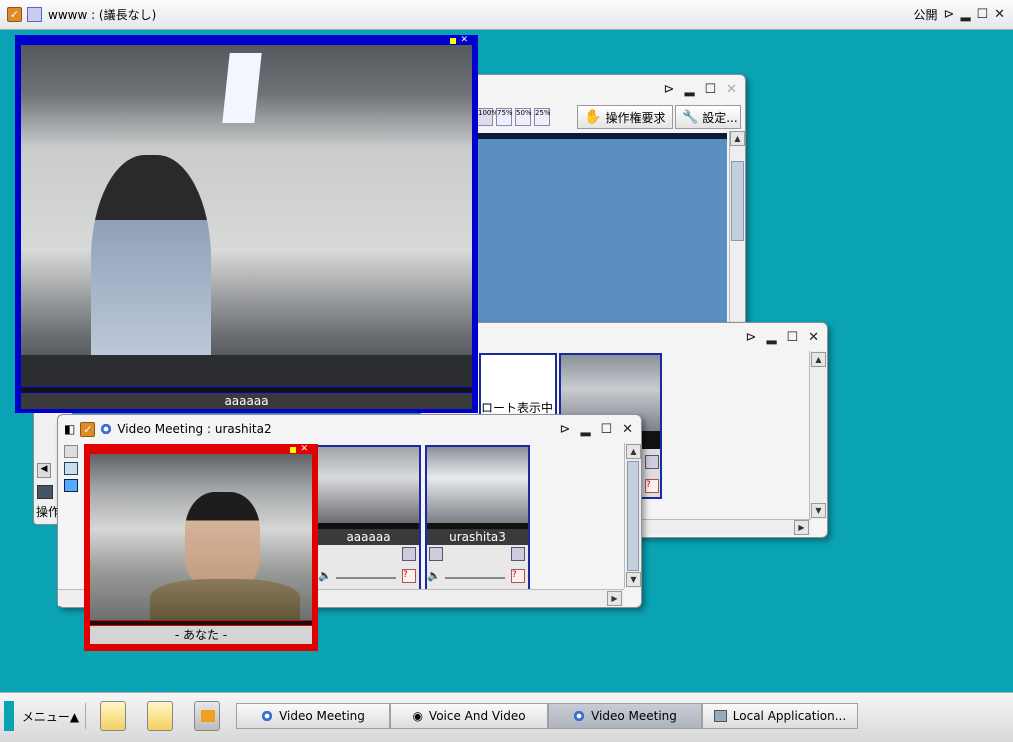 The image size is (1013, 742). What do you see at coordinates (34, 14) in the screenshot?
I see `window-icon` at bounding box center [34, 14].